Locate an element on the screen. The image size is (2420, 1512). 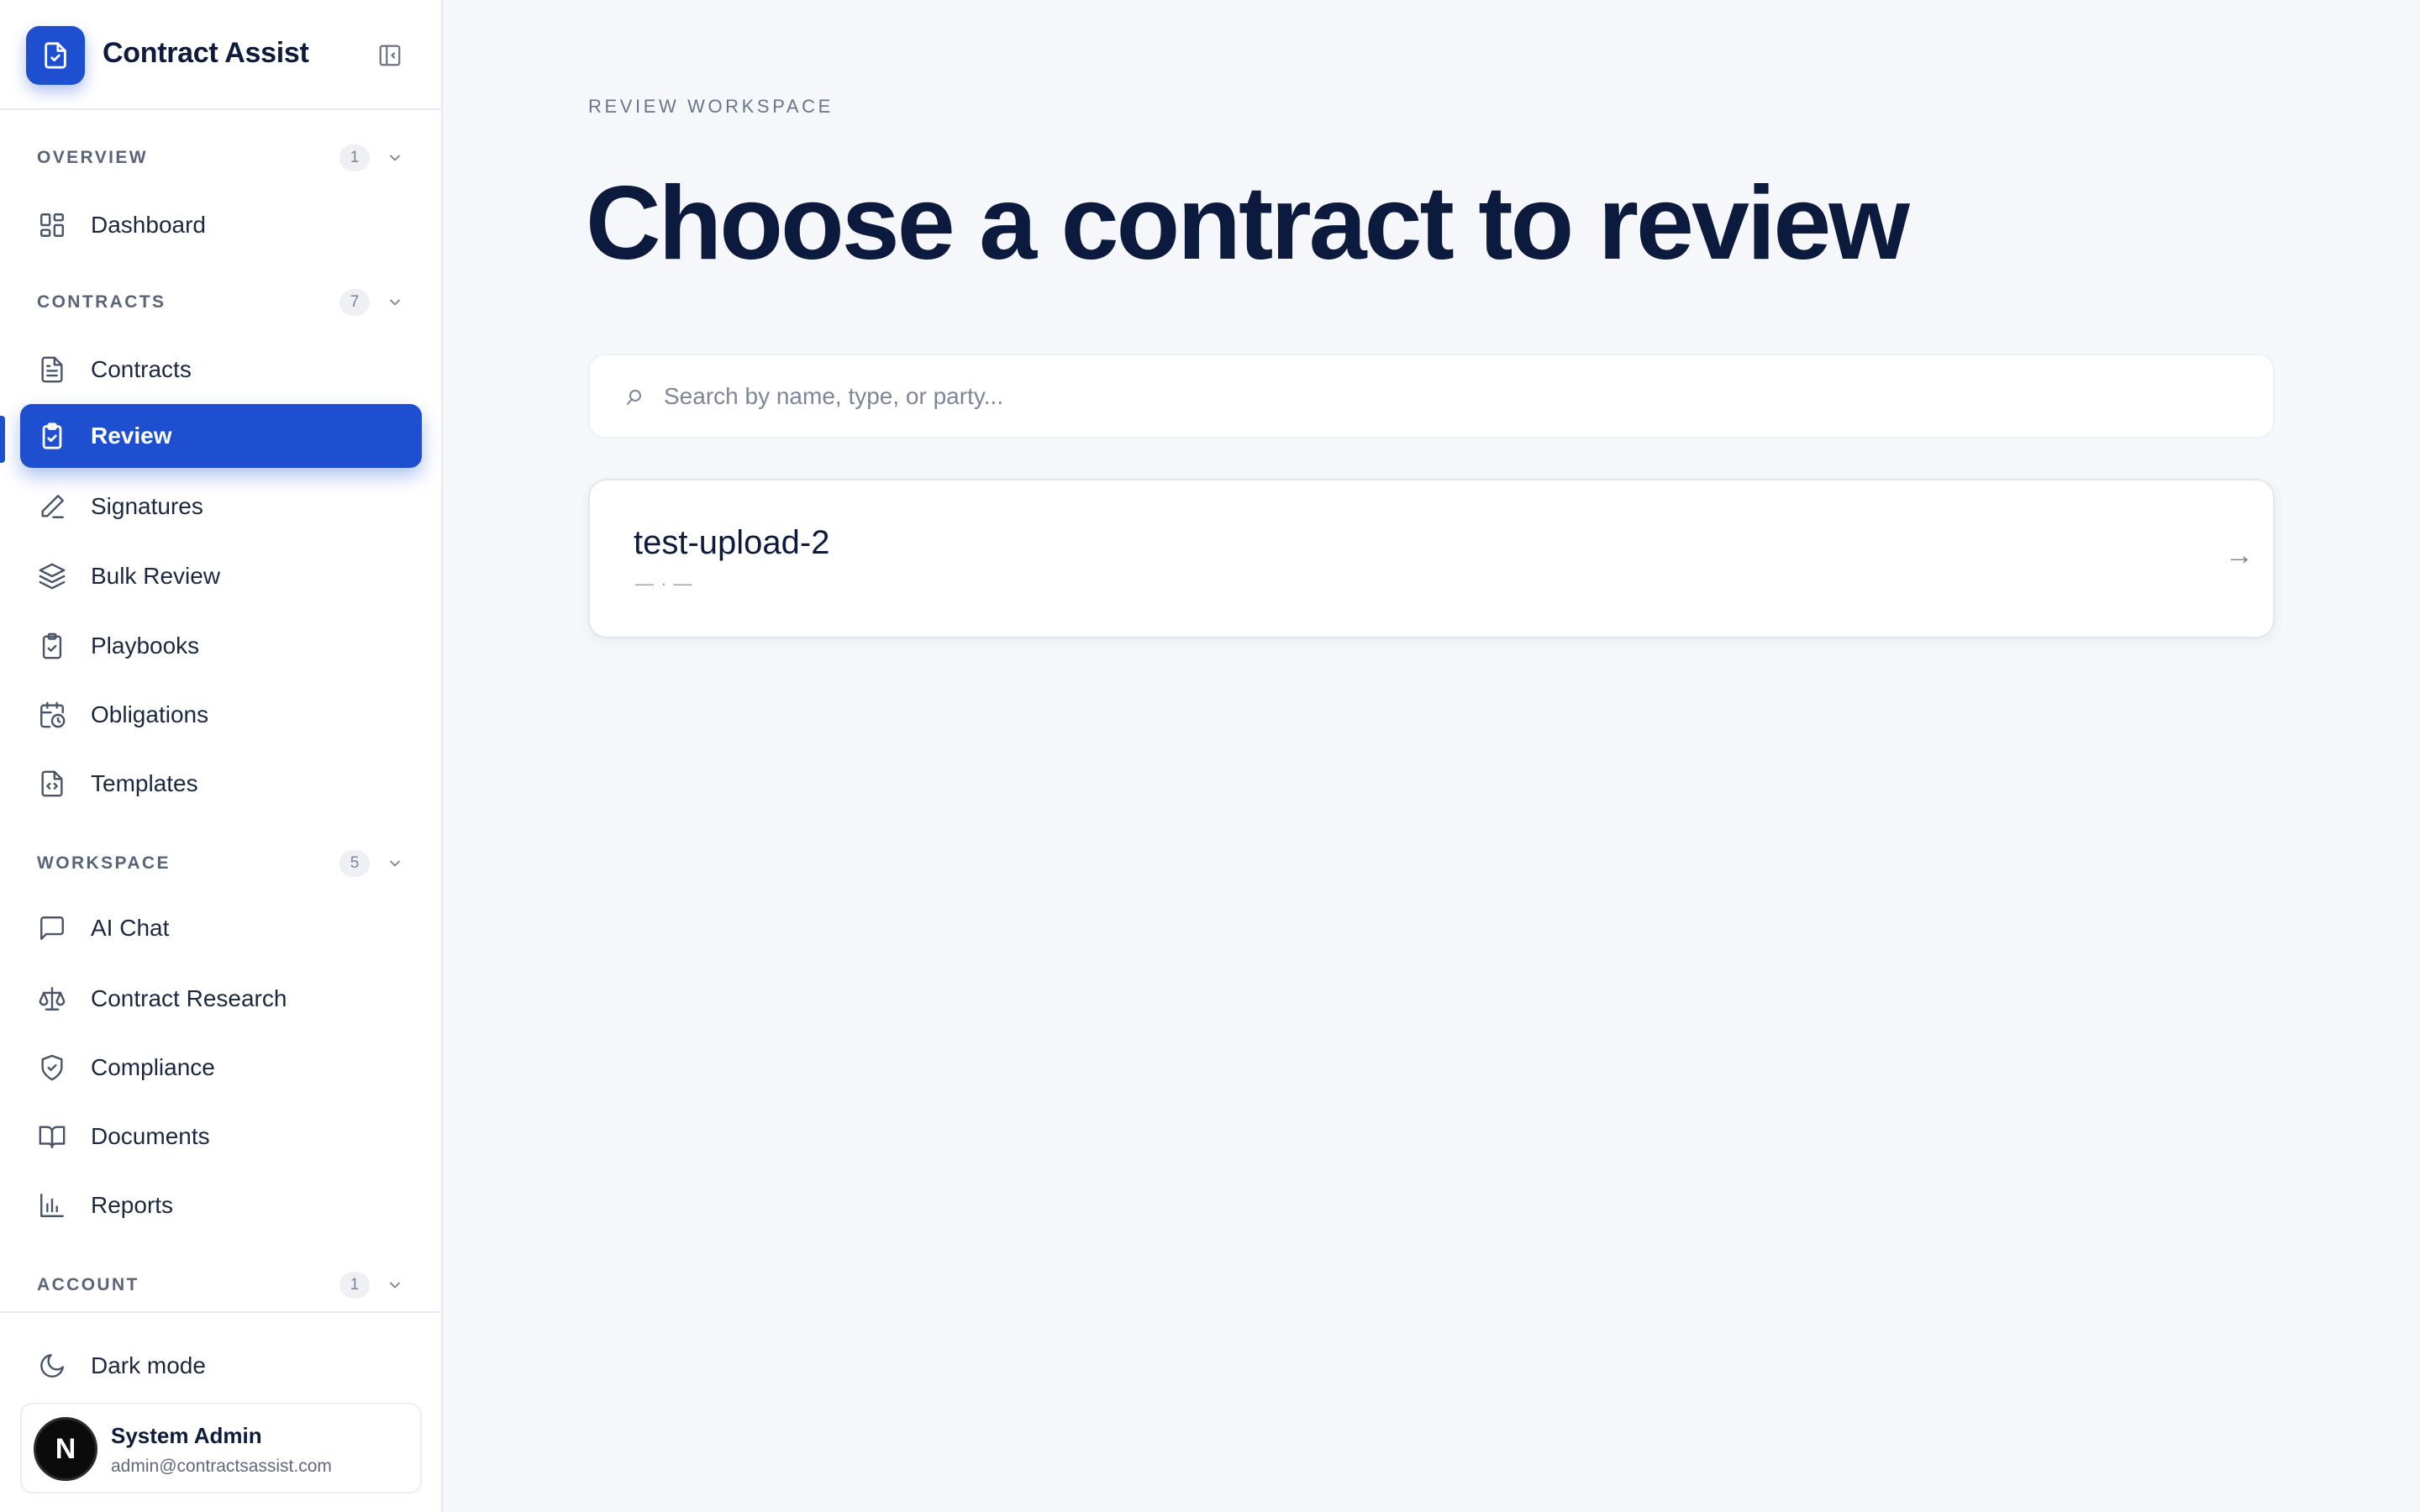
sidebar-item-label: Compliance is located at coordinates (153, 1067).